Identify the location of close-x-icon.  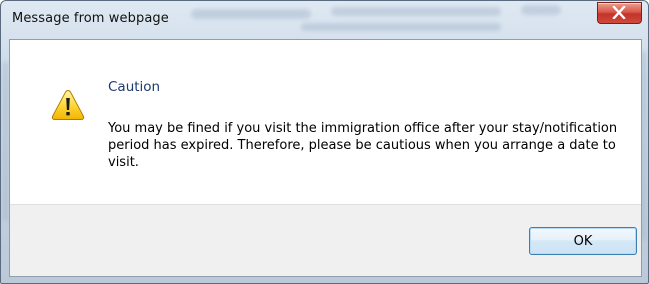
(619, 12).